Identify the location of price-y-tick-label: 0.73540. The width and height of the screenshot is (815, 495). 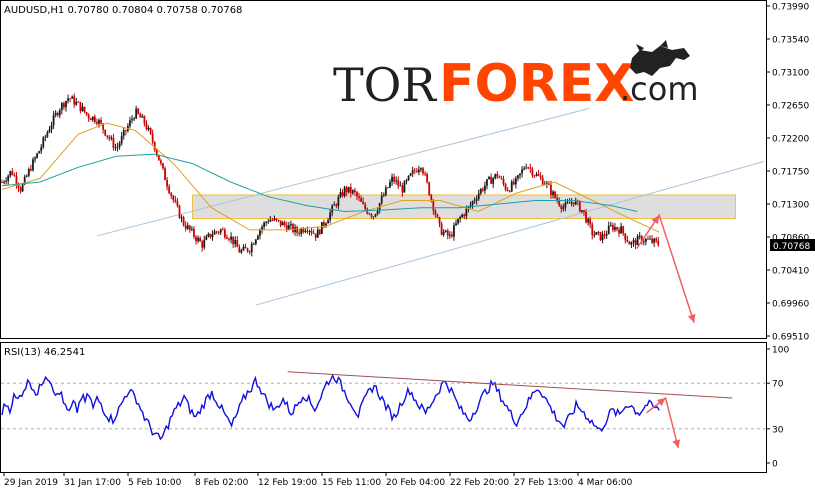
(790, 41).